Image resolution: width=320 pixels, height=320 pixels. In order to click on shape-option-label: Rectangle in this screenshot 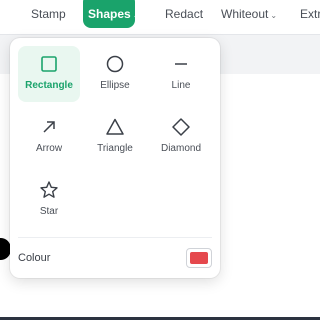, I will do `click(49, 85)`.